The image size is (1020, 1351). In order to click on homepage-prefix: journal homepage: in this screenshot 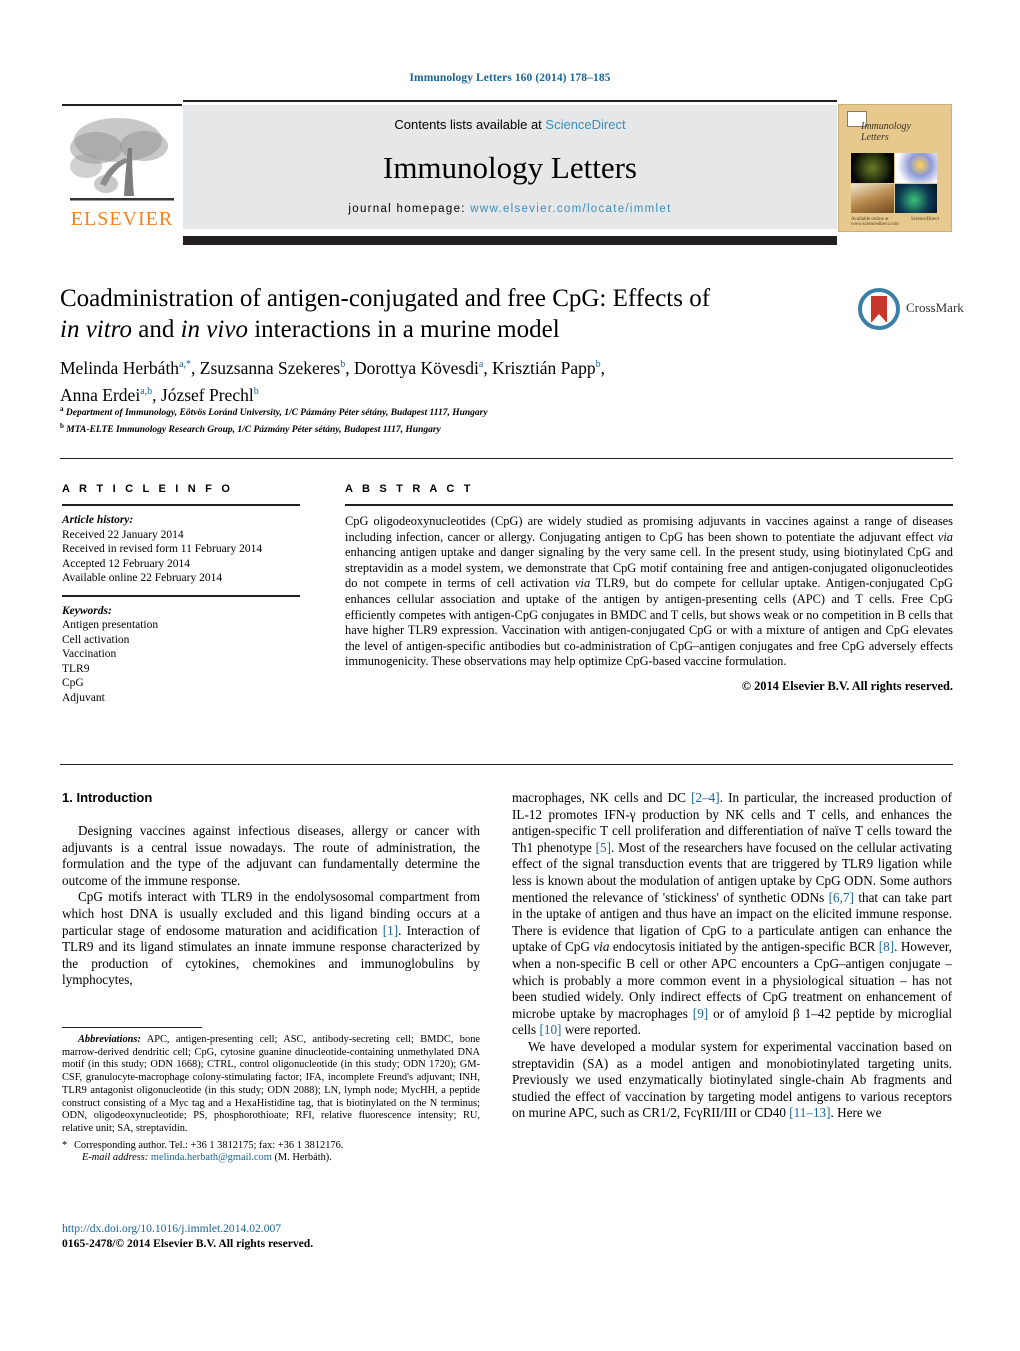, I will do `click(409, 209)`.